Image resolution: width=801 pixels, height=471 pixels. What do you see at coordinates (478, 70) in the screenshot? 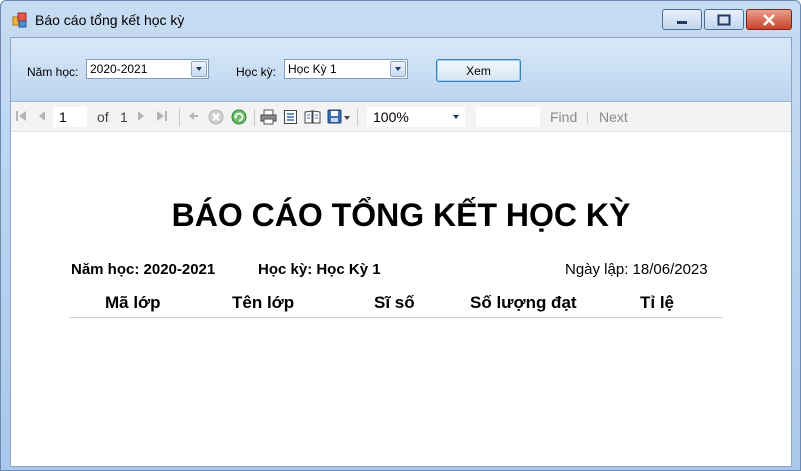
I see `xem-button: Xem` at bounding box center [478, 70].